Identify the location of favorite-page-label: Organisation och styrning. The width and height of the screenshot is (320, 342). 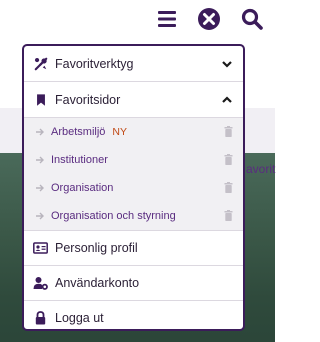
(113, 216).